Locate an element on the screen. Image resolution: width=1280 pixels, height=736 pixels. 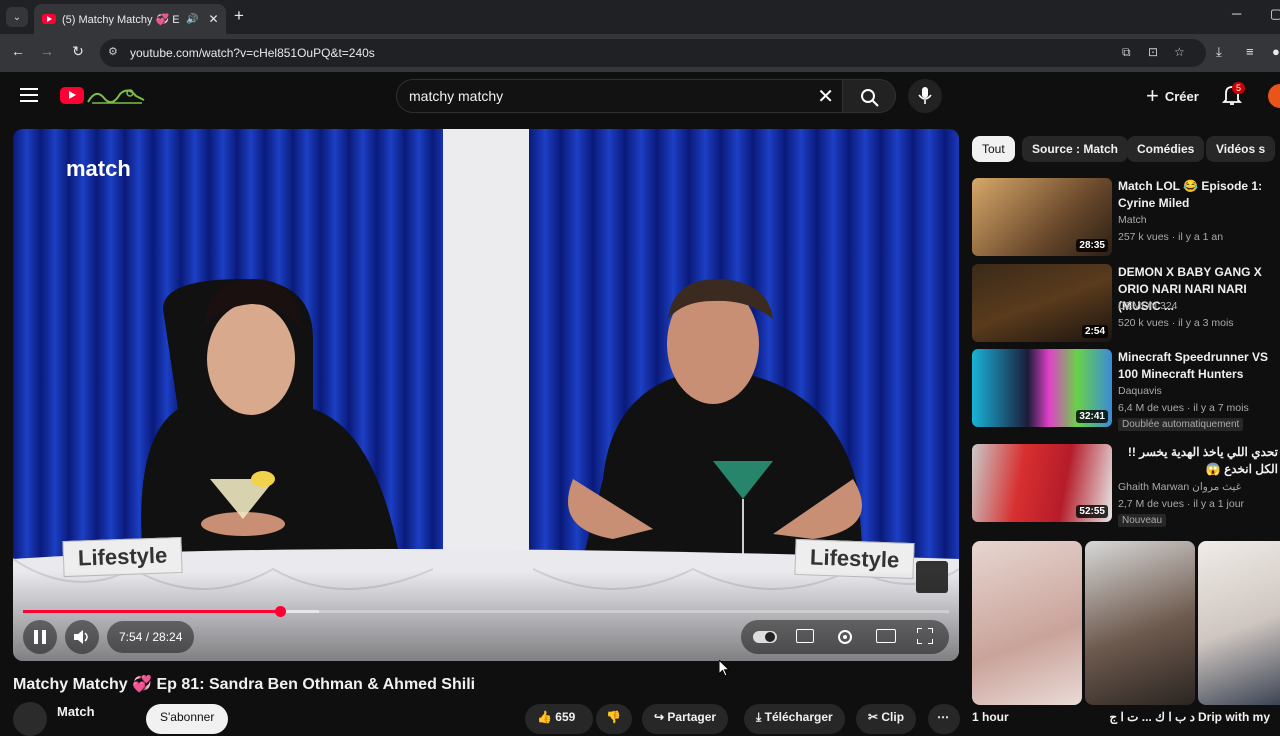
short-label: د ب ا ك ... ت ا ج is located at coordinates (1140, 717).